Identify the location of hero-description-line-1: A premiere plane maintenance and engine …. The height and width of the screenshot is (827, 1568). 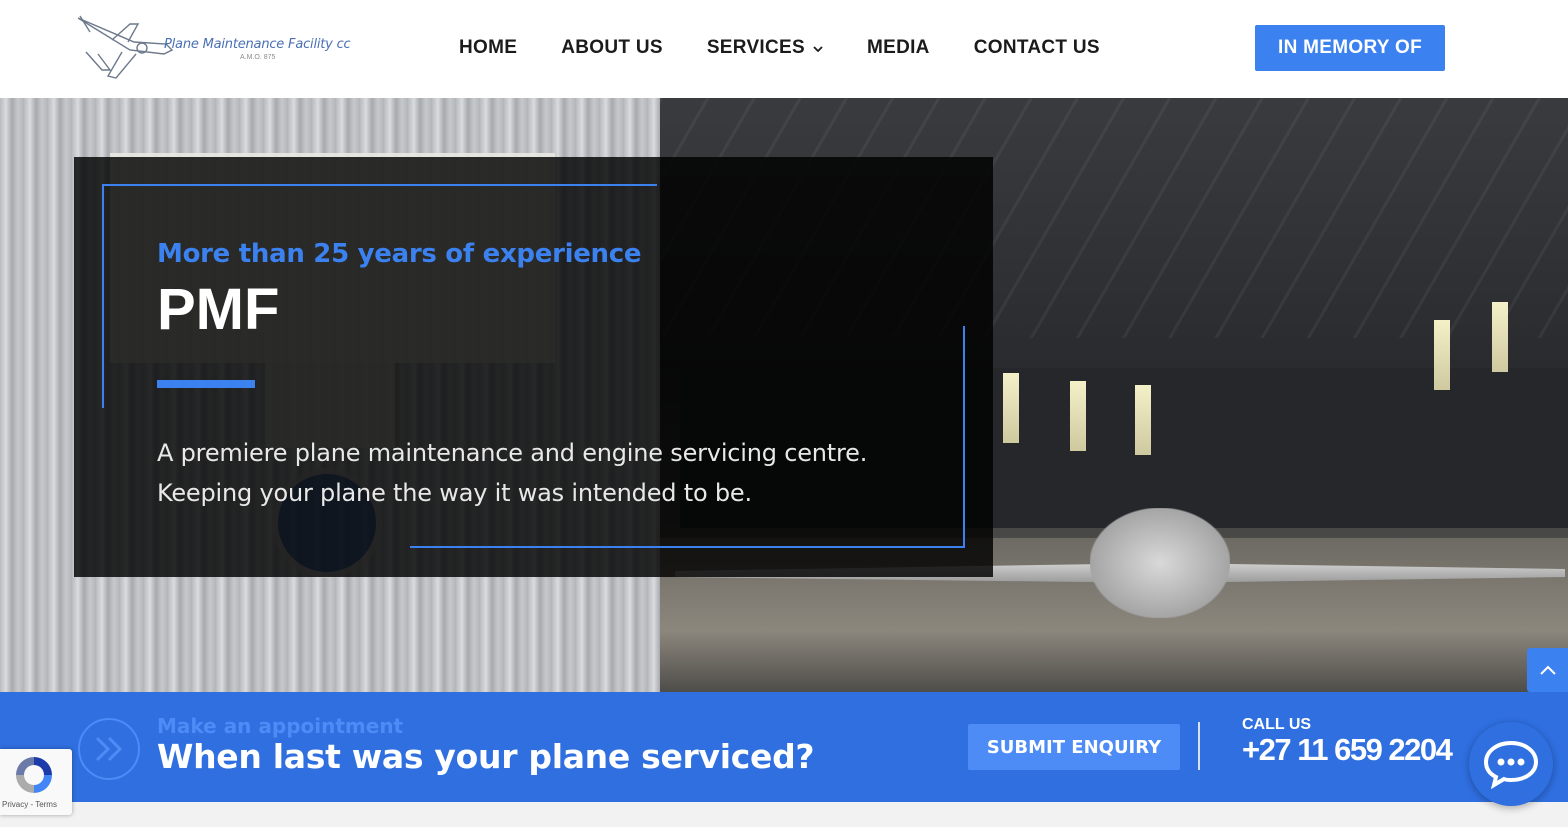
(512, 453).